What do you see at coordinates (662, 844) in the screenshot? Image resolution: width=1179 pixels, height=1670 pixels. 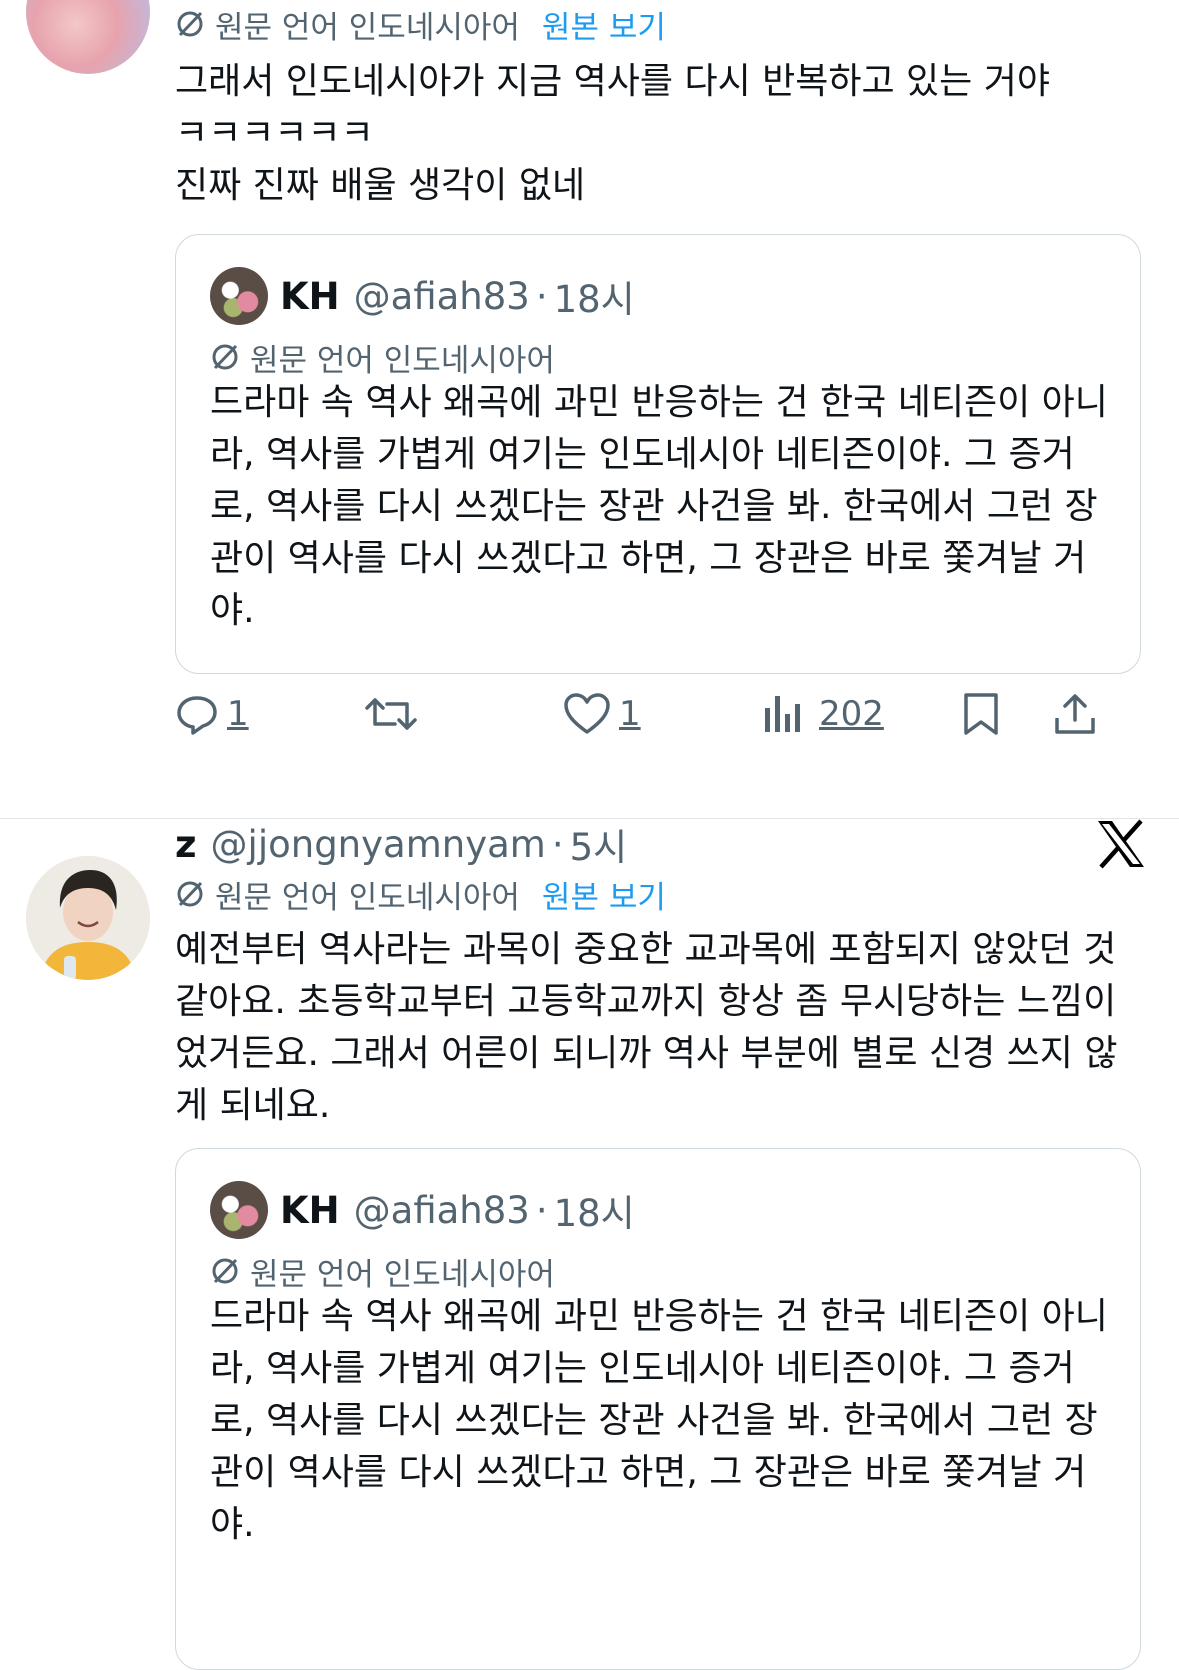 I see `tweet-header: z @jjongnyamnyam · 5시` at bounding box center [662, 844].